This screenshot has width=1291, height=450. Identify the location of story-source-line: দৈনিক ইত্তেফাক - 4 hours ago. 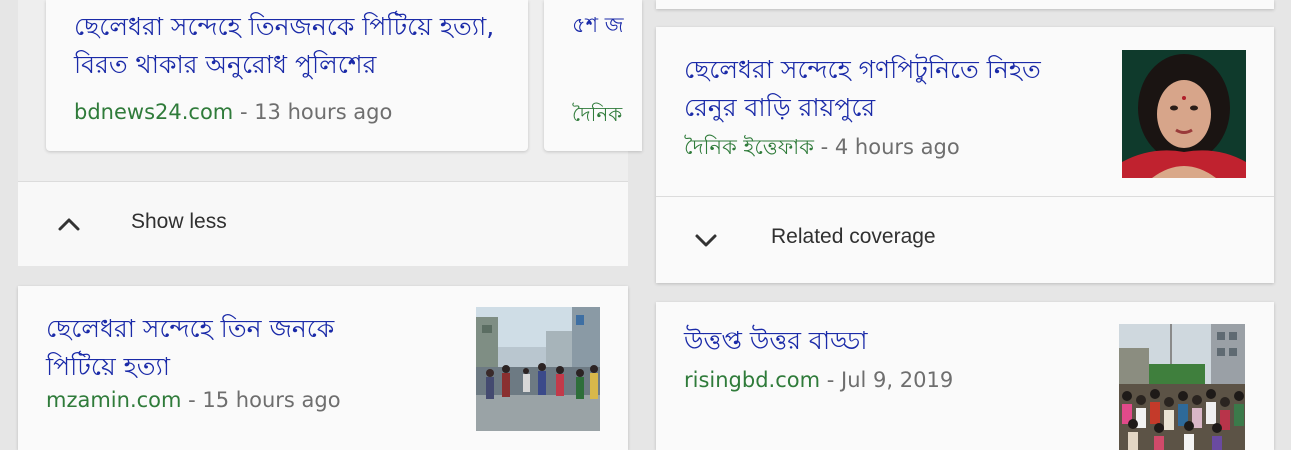
(822, 148).